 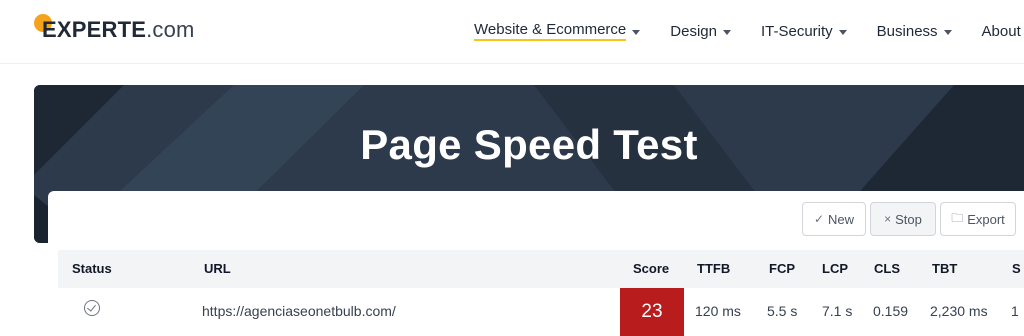 I want to click on column-header-url: URL, so click(x=217, y=268).